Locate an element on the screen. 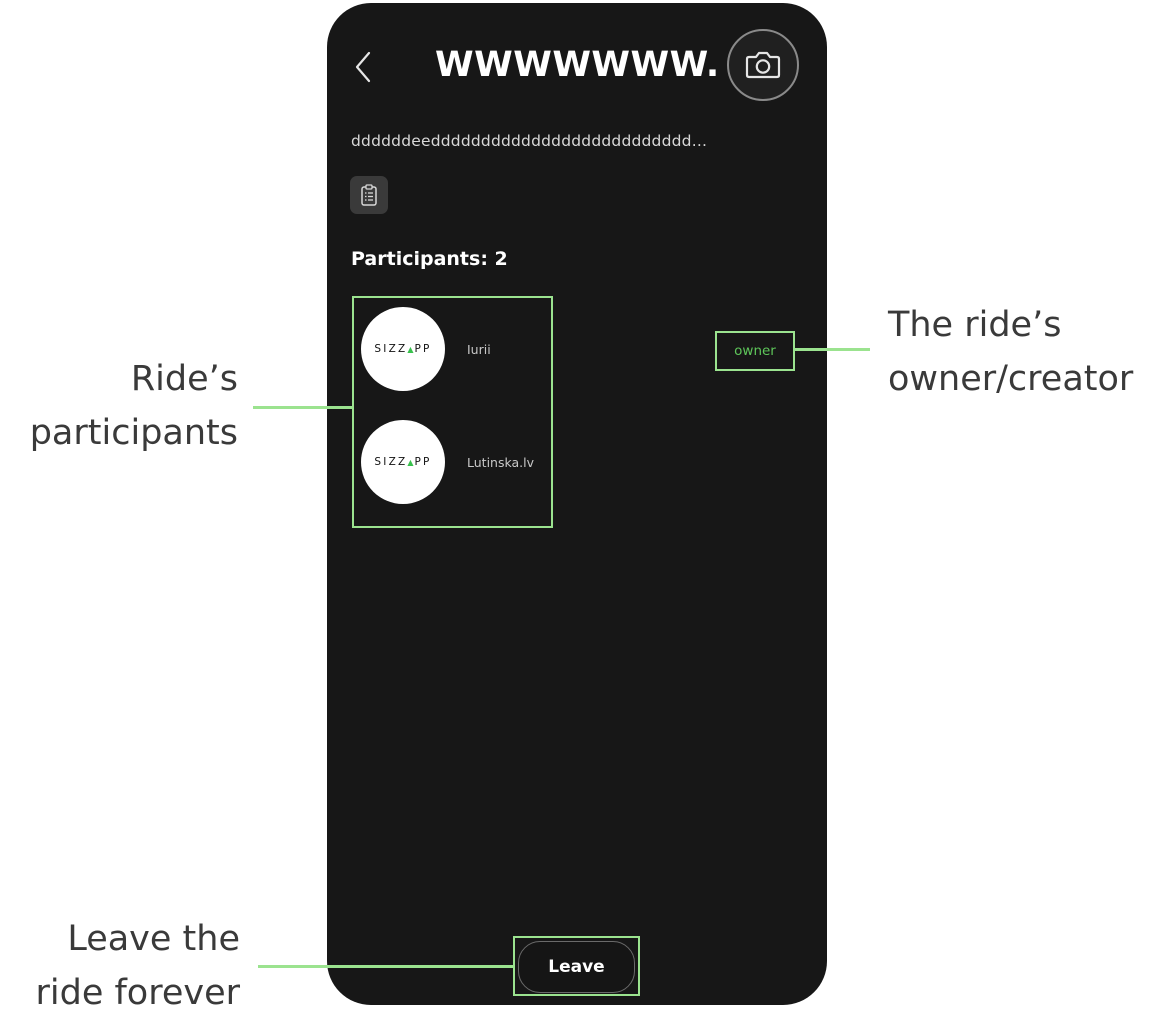 The width and height of the screenshot is (1173, 1020). back-button is located at coordinates (363, 67).